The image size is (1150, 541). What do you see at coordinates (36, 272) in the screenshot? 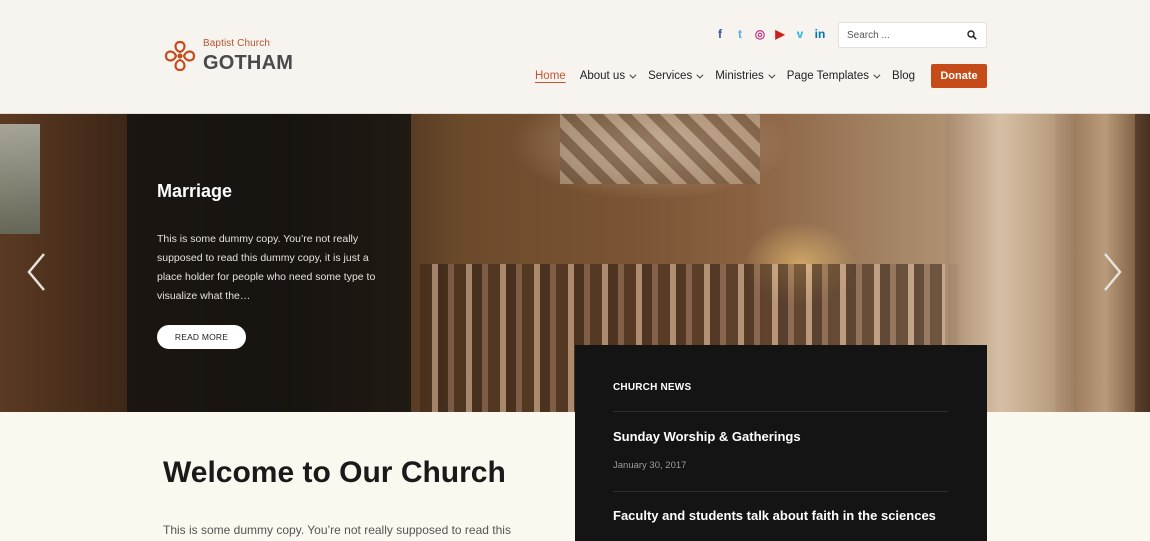
I see `chevron-left-icon` at bounding box center [36, 272].